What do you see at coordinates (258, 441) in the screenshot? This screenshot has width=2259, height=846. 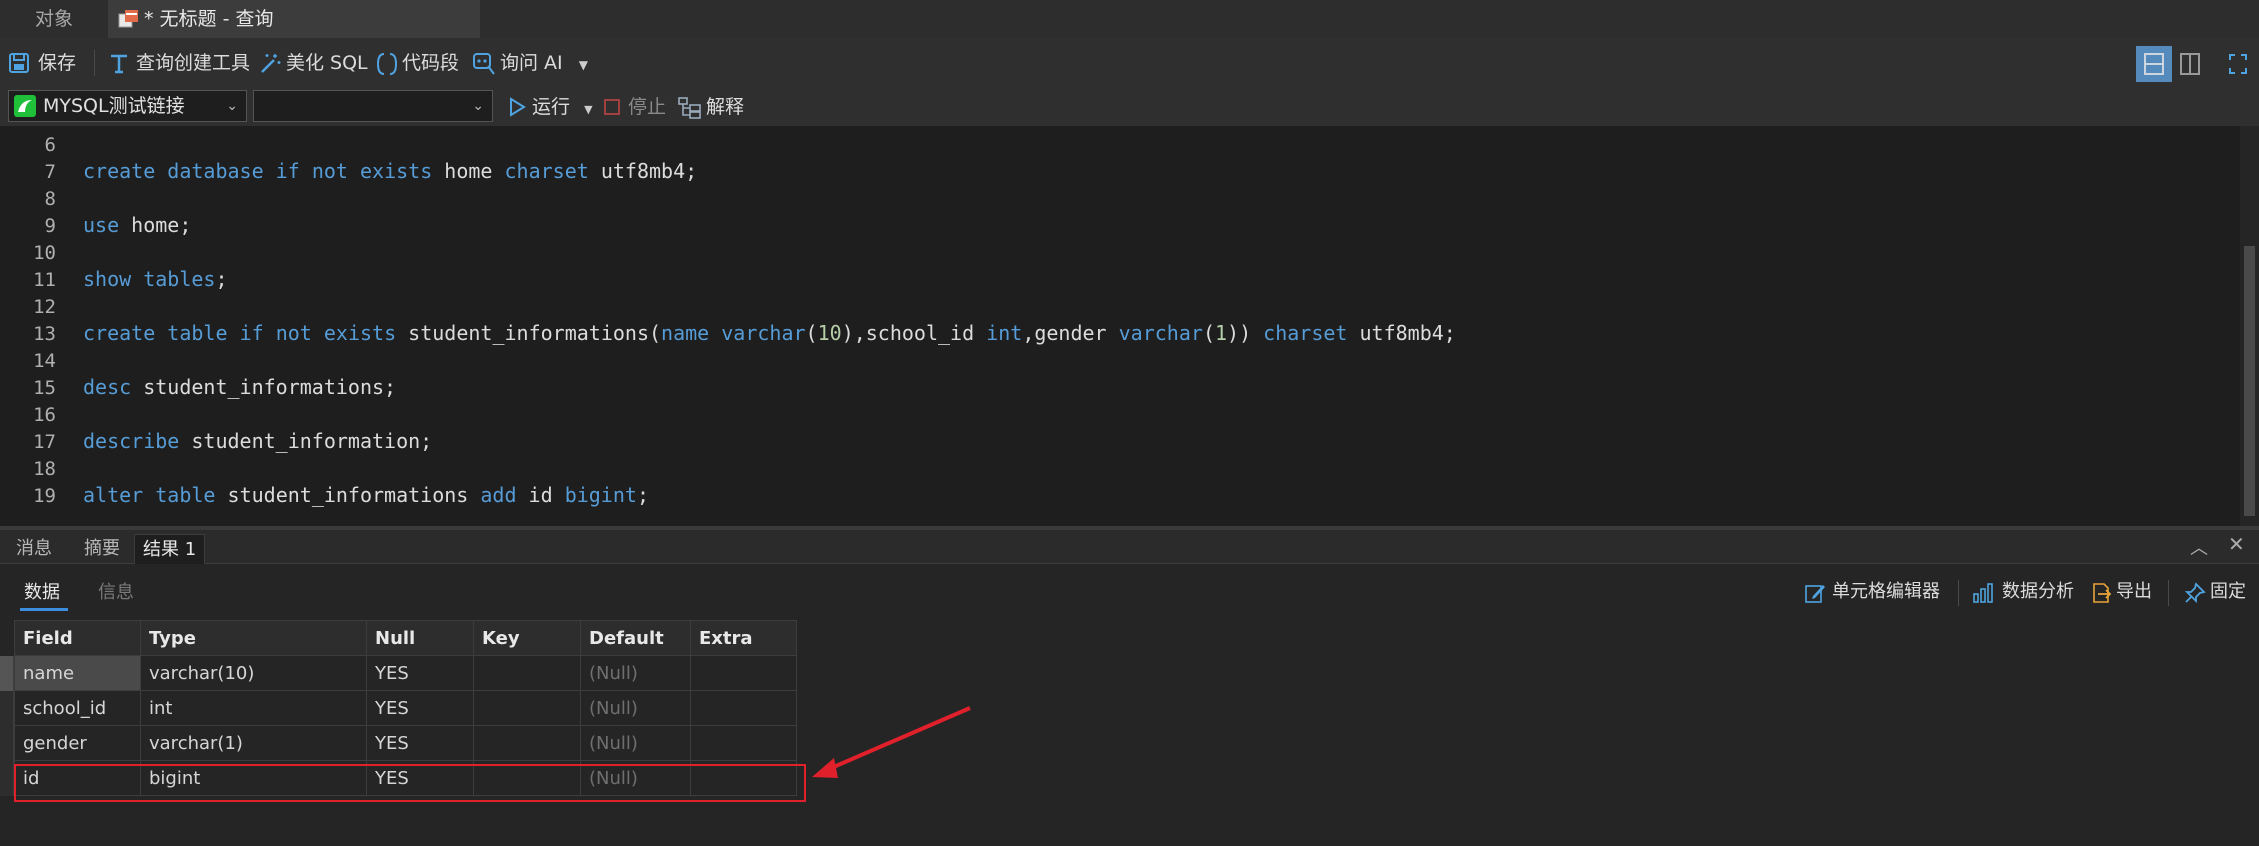 I see `code-line: describe student_information;` at bounding box center [258, 441].